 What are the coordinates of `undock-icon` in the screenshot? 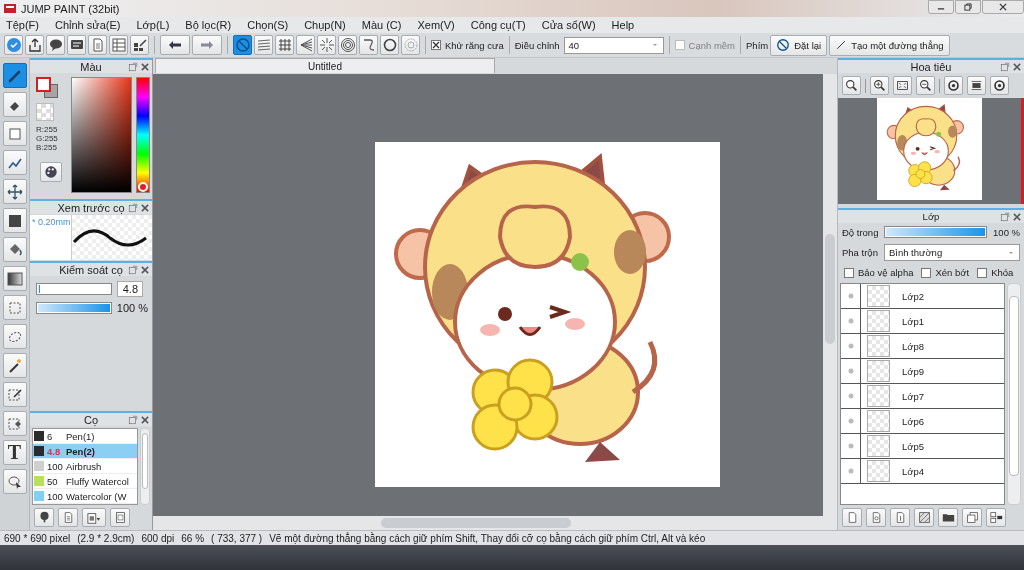 It's located at (1005, 216).